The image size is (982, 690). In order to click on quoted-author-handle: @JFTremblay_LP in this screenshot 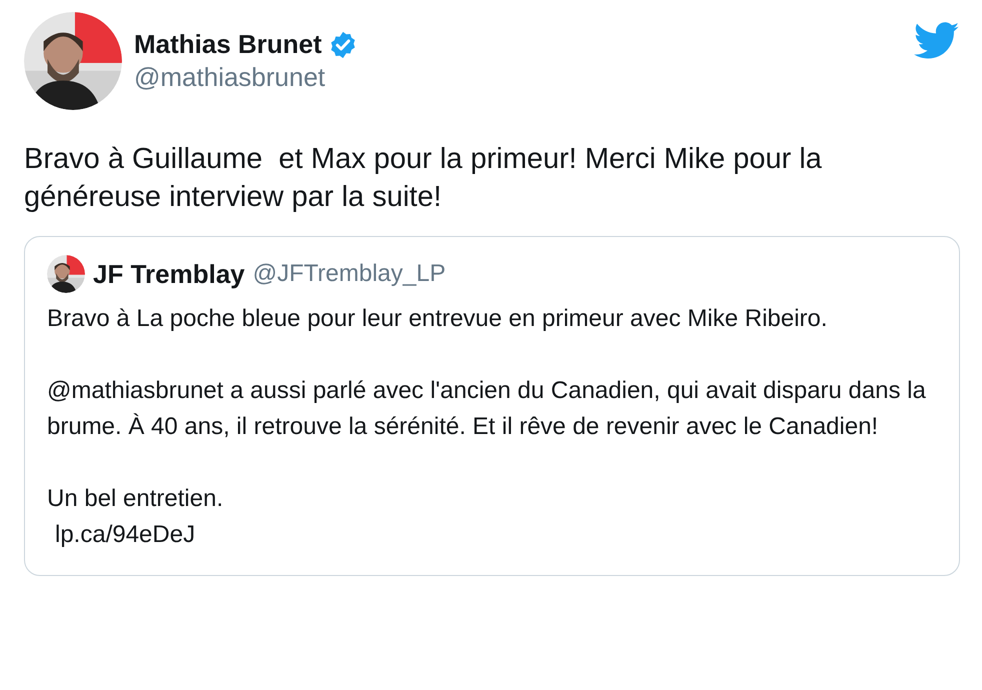, I will do `click(349, 274)`.